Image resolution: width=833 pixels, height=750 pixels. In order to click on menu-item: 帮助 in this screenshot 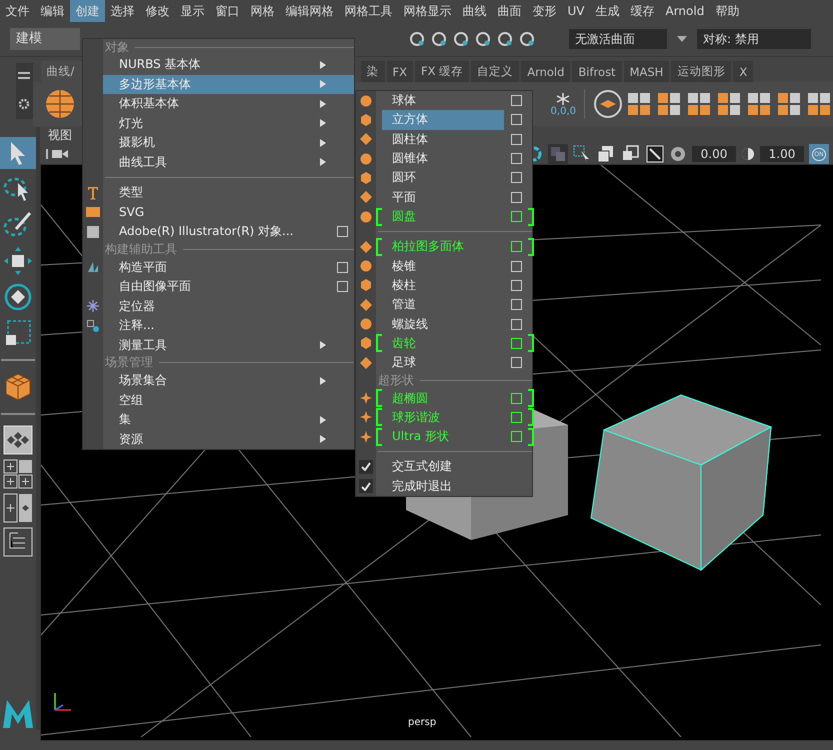, I will do `click(727, 11)`.